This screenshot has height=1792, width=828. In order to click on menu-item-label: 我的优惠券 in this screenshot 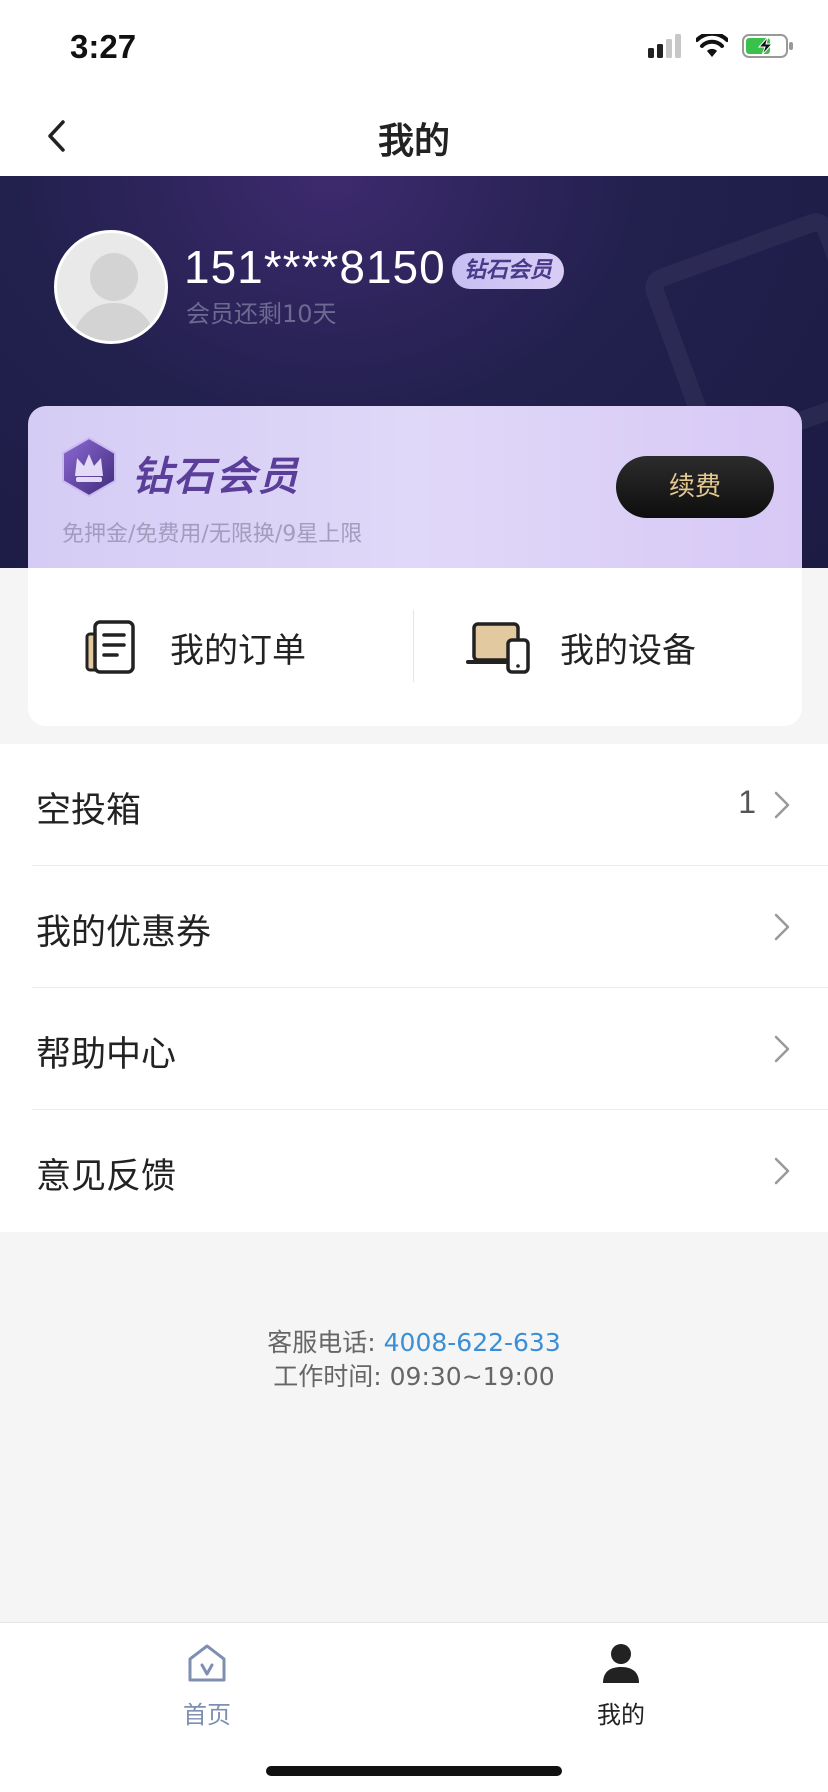, I will do `click(124, 933)`.